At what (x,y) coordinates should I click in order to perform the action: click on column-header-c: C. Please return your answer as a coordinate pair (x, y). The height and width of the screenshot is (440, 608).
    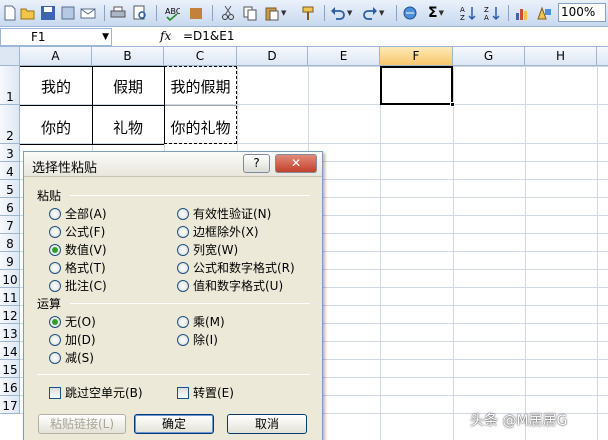
    Looking at the image, I should click on (200, 56).